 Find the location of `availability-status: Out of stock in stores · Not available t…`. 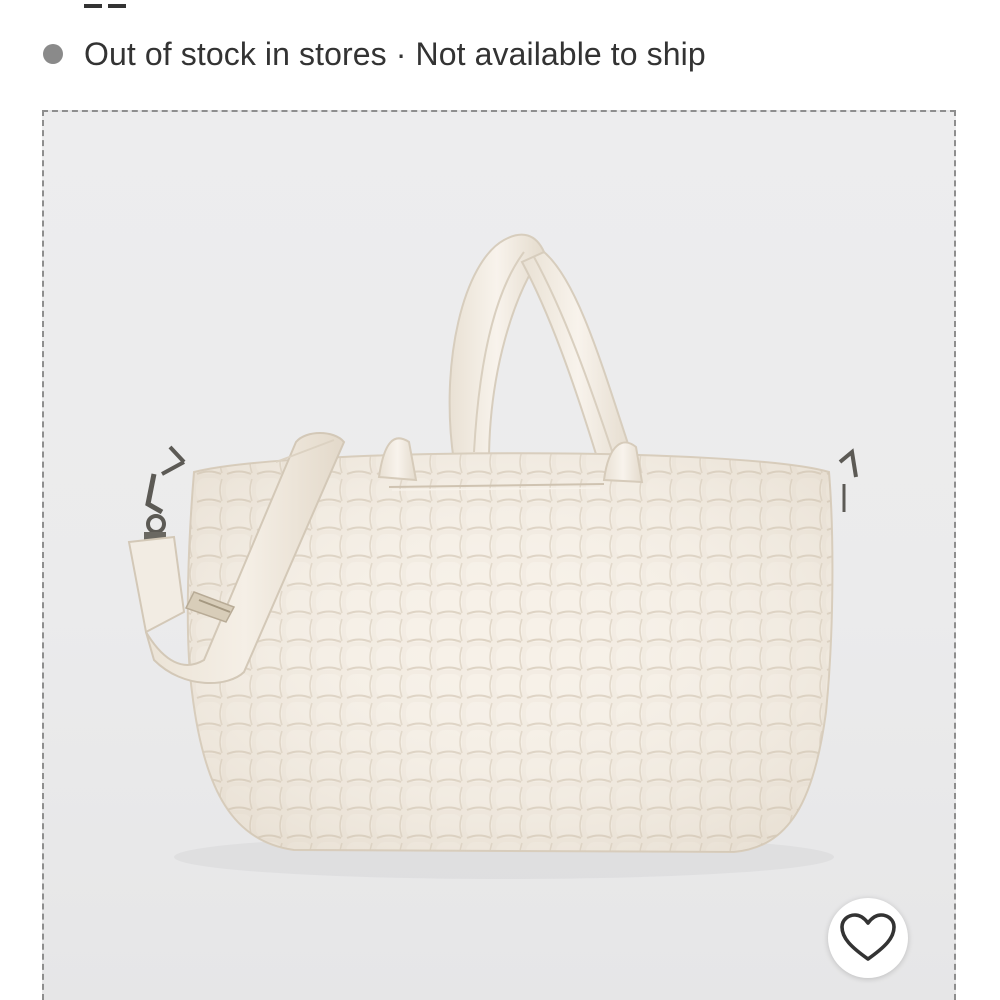

availability-status: Out of stock in stores · Not available t… is located at coordinates (373, 54).